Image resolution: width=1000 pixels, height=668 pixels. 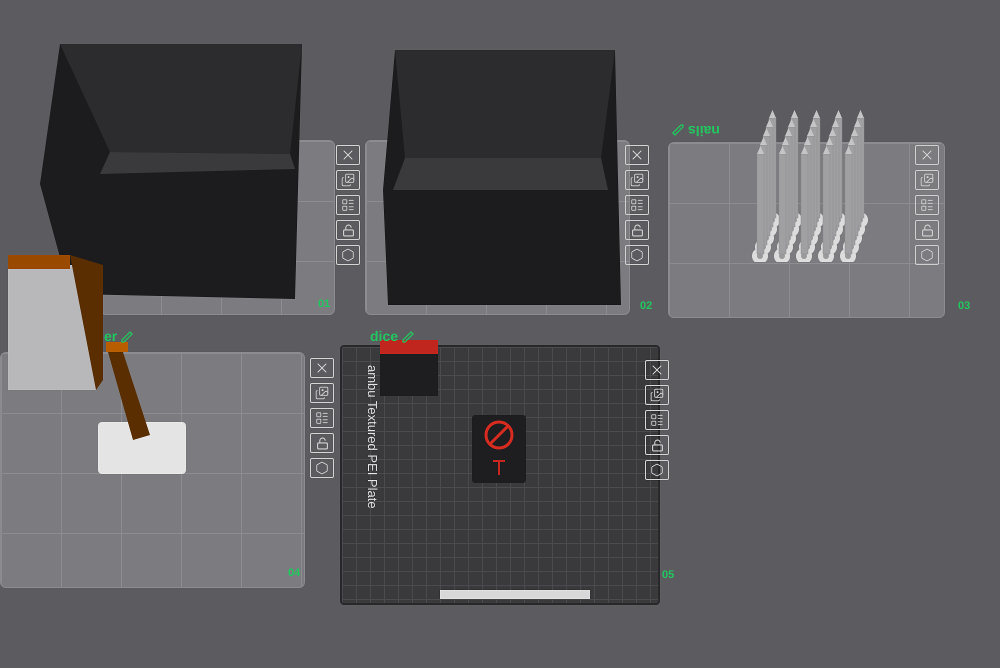 What do you see at coordinates (294, 573) in the screenshot?
I see `plate-number: 04` at bounding box center [294, 573].